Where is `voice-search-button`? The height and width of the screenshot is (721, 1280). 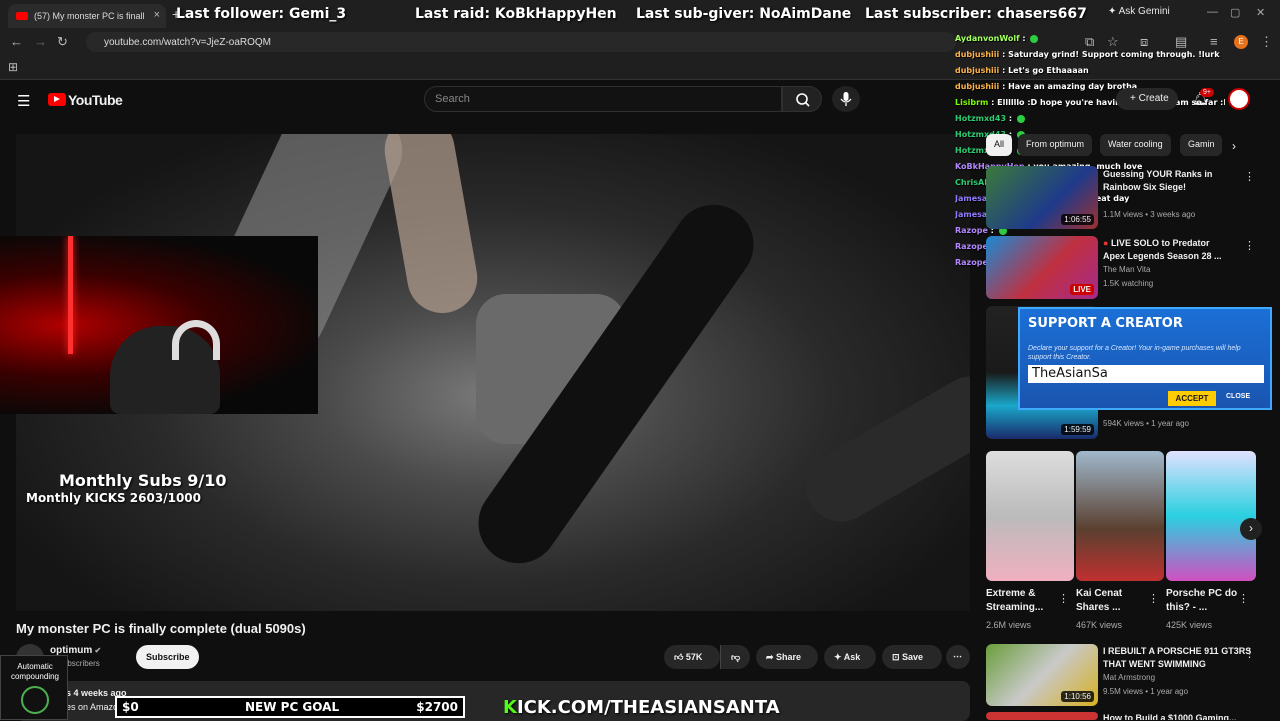
voice-search-button is located at coordinates (846, 99).